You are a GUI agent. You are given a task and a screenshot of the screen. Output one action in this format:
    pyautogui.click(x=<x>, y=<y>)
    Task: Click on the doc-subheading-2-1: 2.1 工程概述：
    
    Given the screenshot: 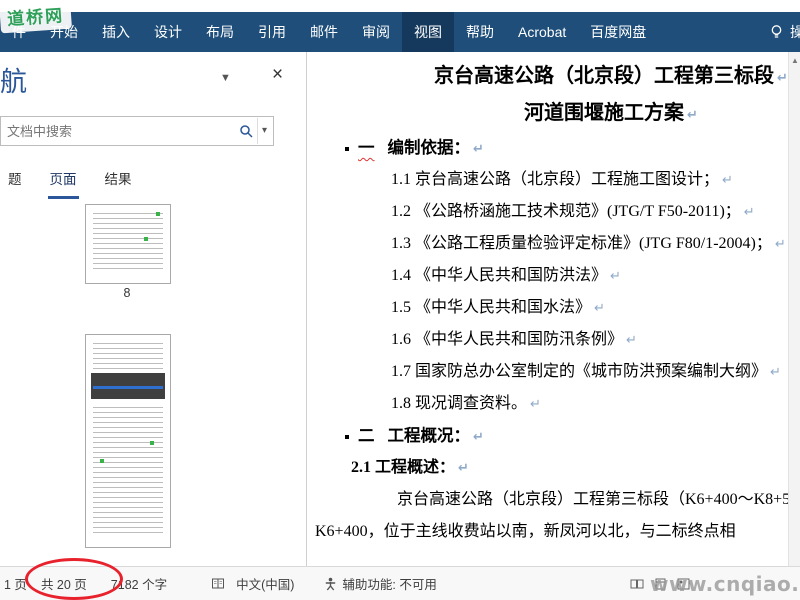 What is the action you would take?
    pyautogui.click(x=570, y=468)
    